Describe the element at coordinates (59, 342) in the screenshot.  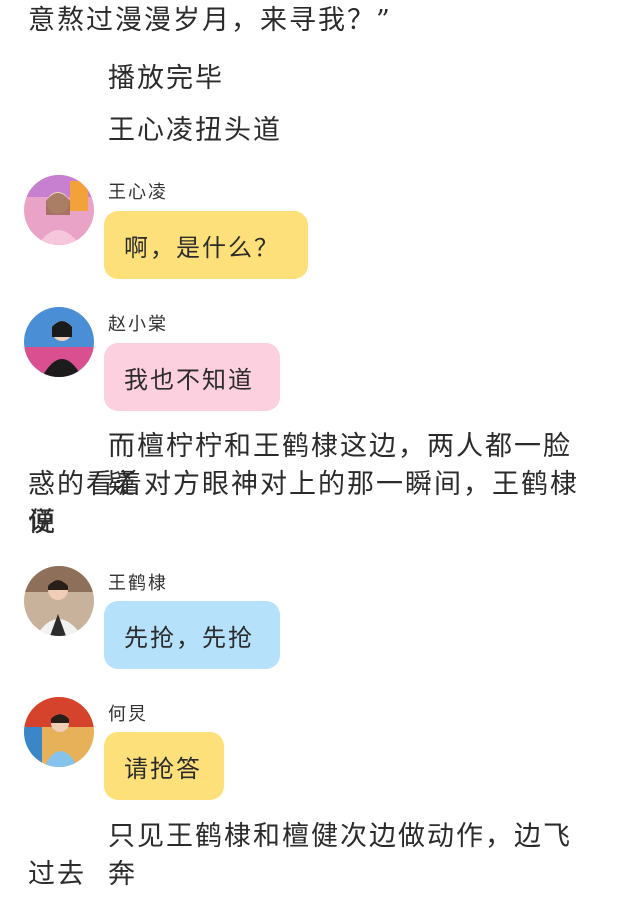
I see `woman-black-avatar` at that location.